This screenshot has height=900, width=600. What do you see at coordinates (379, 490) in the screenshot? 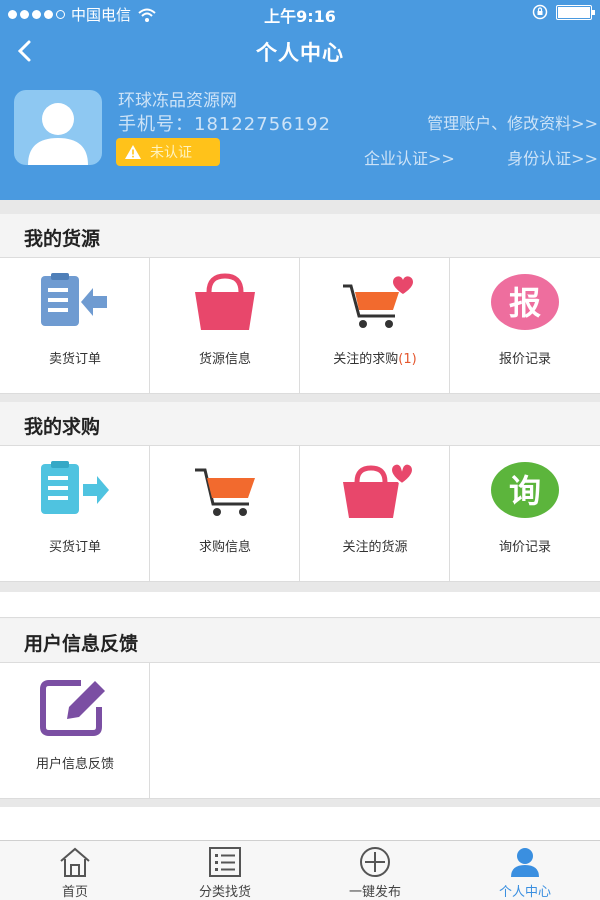
I see `bag-heart-icon` at bounding box center [379, 490].